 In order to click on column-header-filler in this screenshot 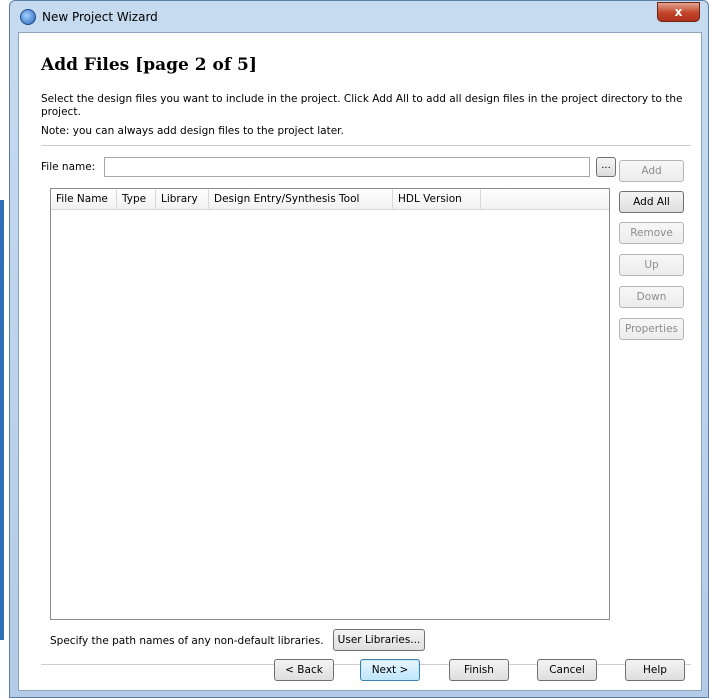, I will do `click(545, 199)`.